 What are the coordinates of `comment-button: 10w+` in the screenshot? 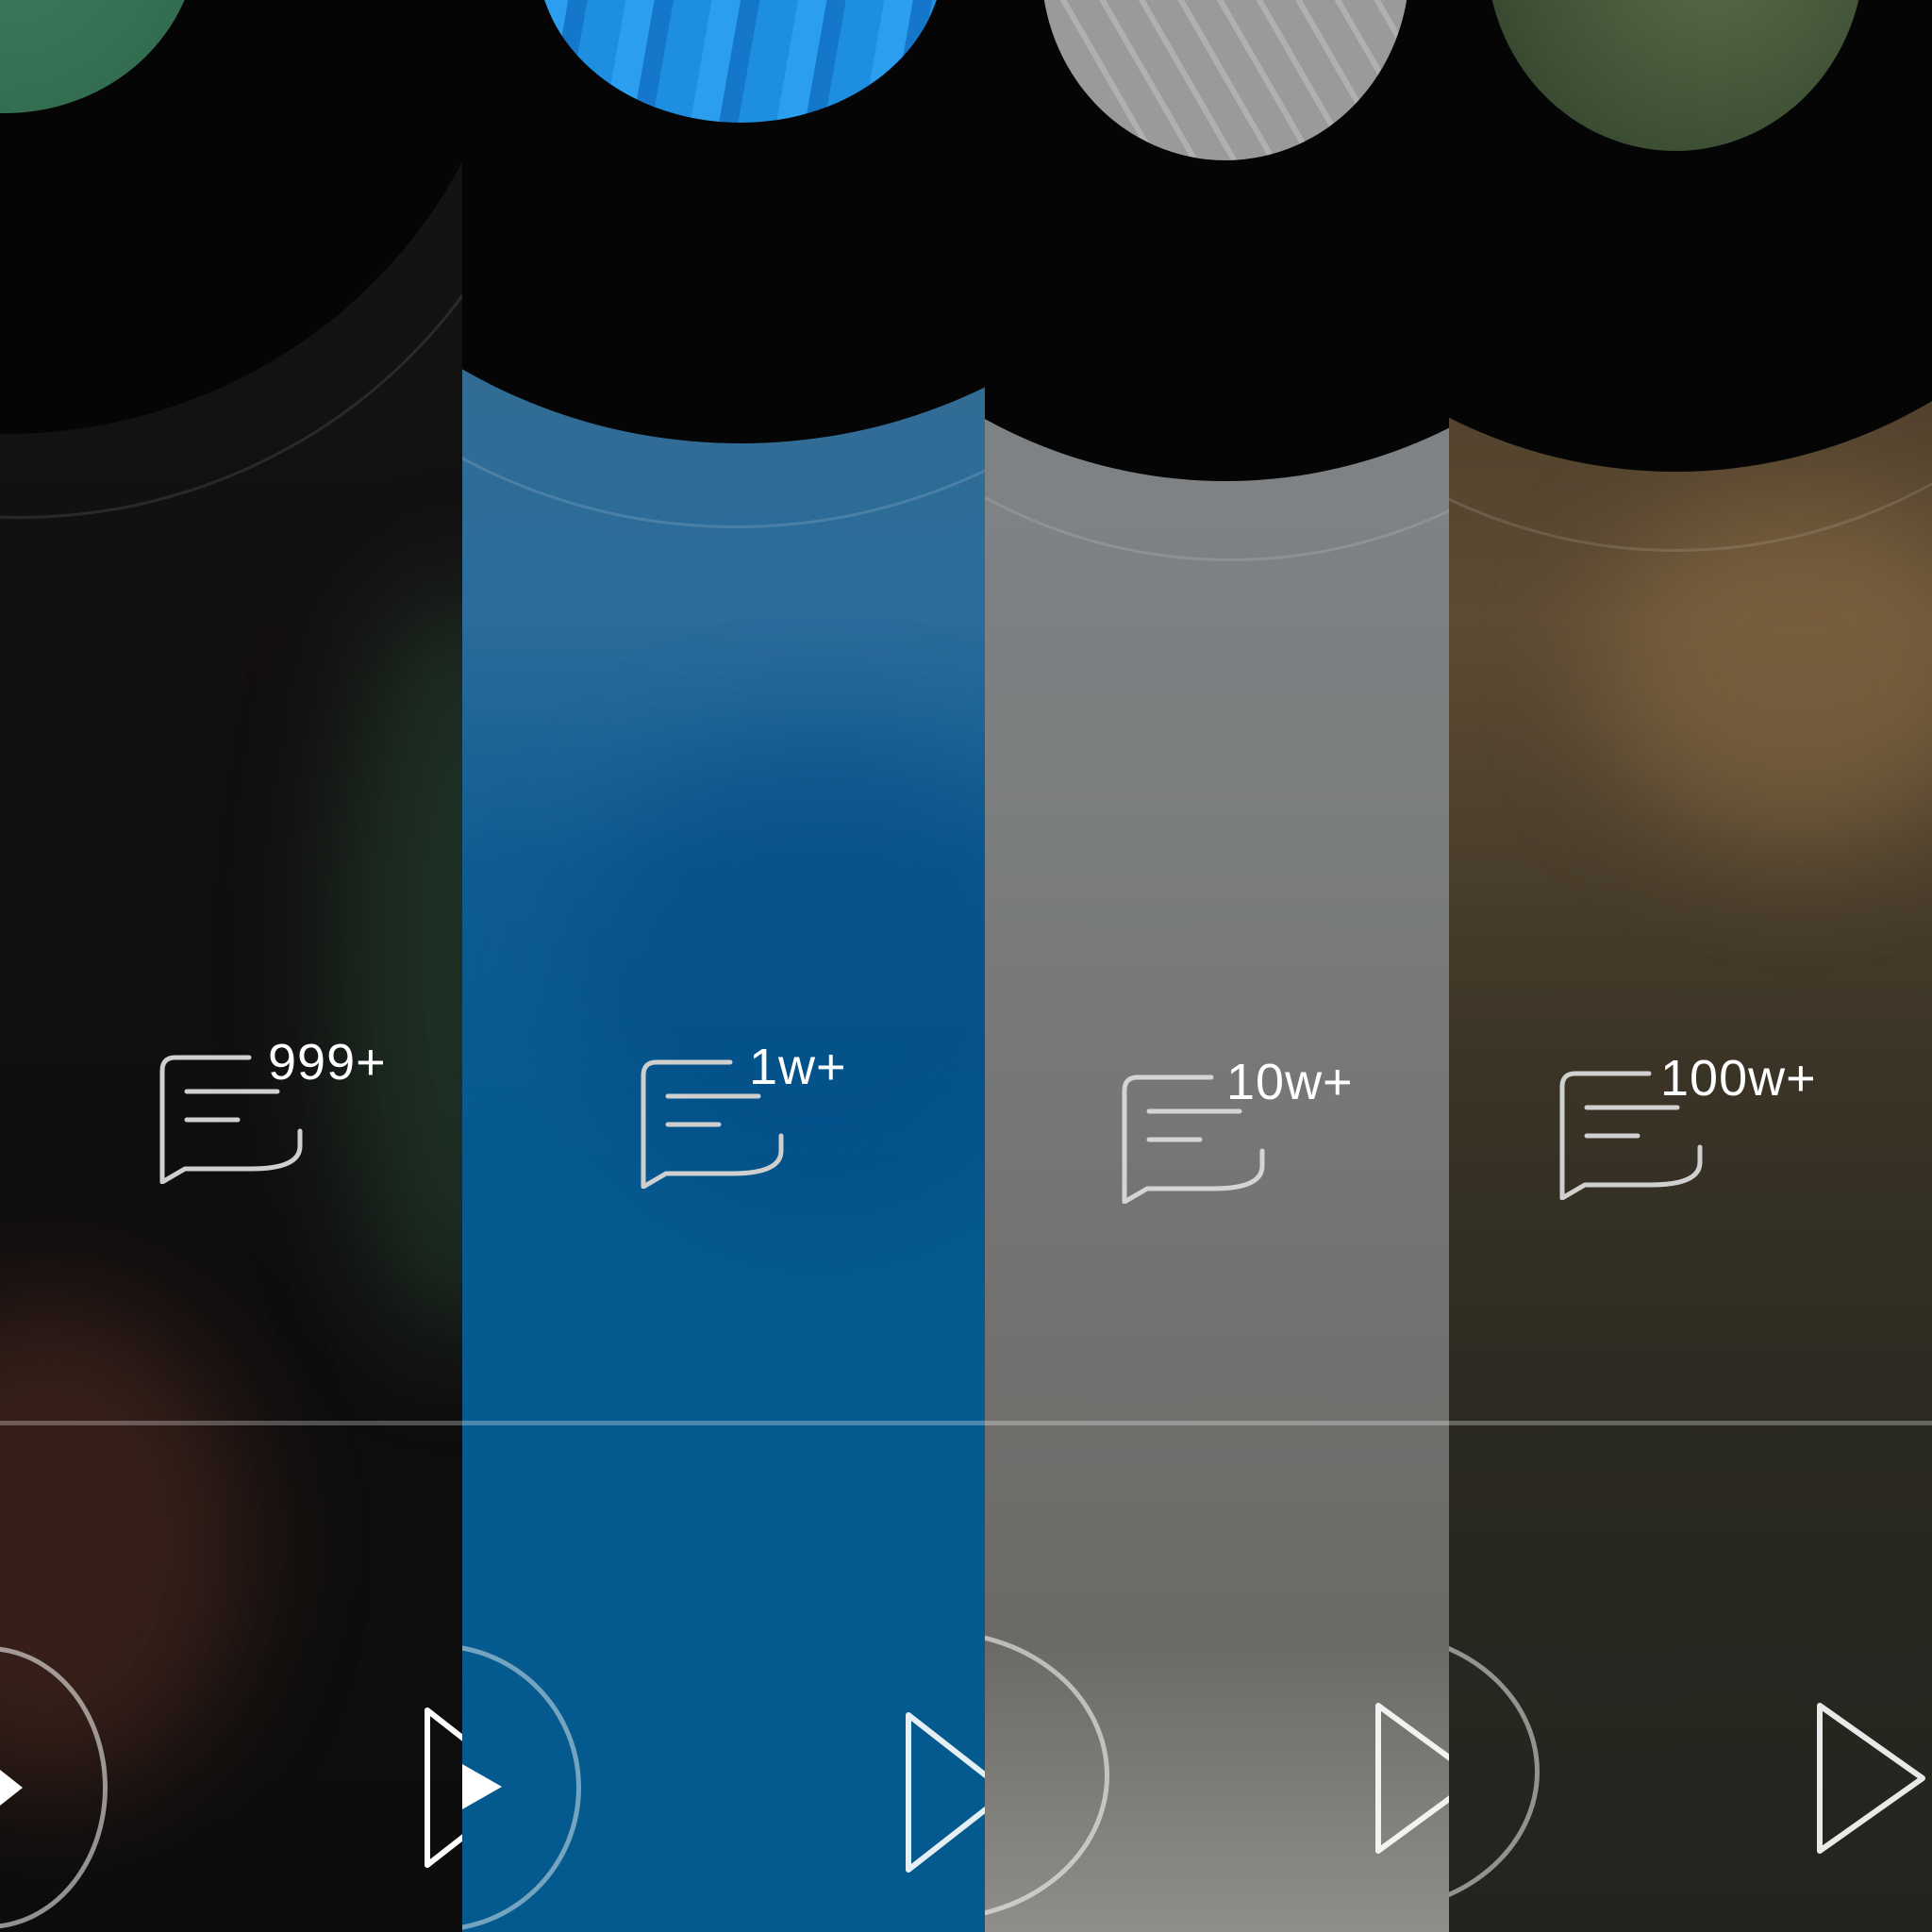 It's located at (1253, 1128).